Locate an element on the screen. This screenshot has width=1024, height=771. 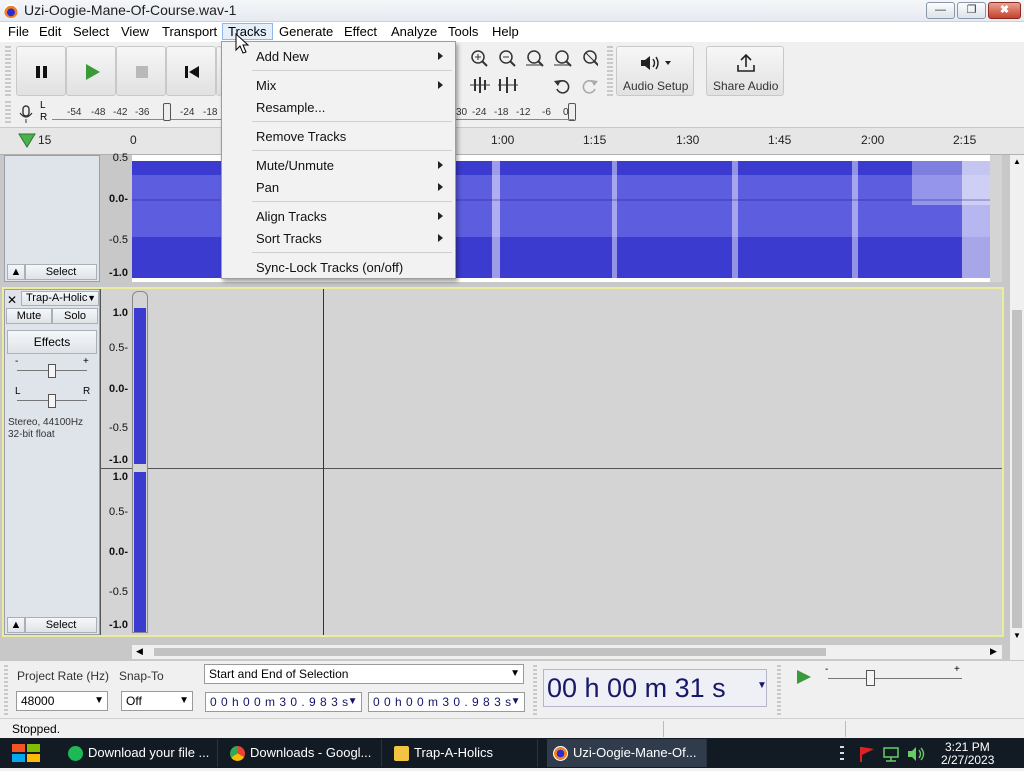
vertical-scrollbar: ▲ ▼ is located at coordinates (1017, 399).